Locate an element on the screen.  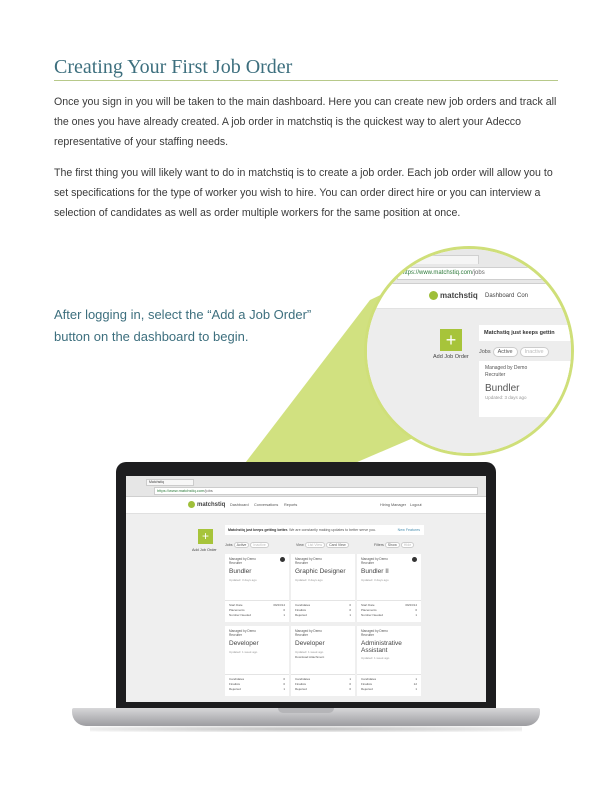
card-stat-label: Start Date is located at coordinates (368, 605).